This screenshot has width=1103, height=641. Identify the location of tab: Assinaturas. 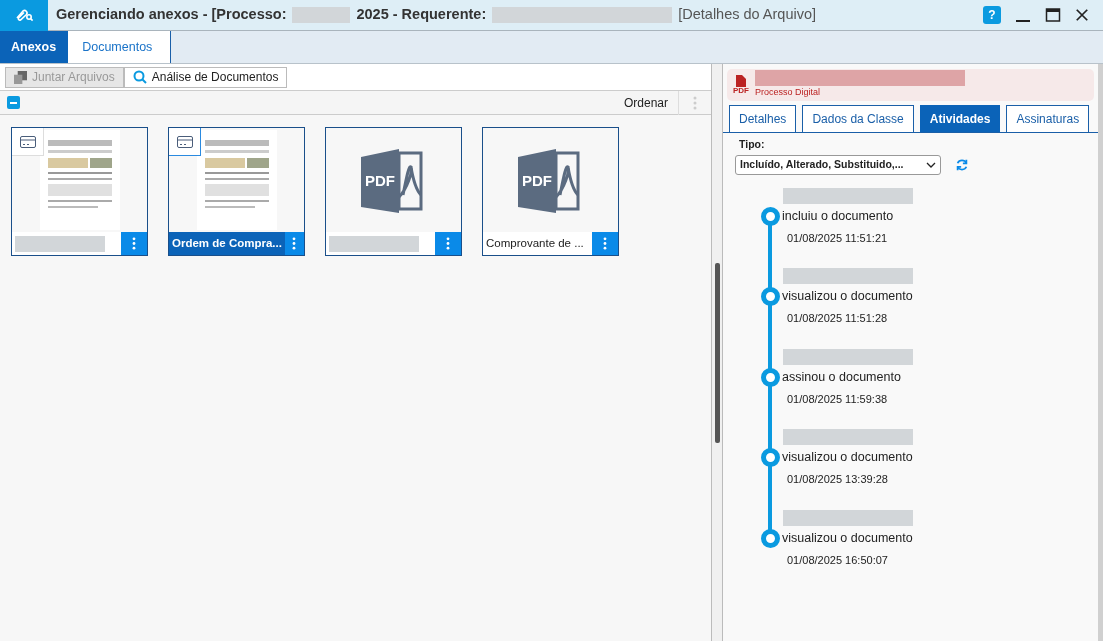
(1048, 118).